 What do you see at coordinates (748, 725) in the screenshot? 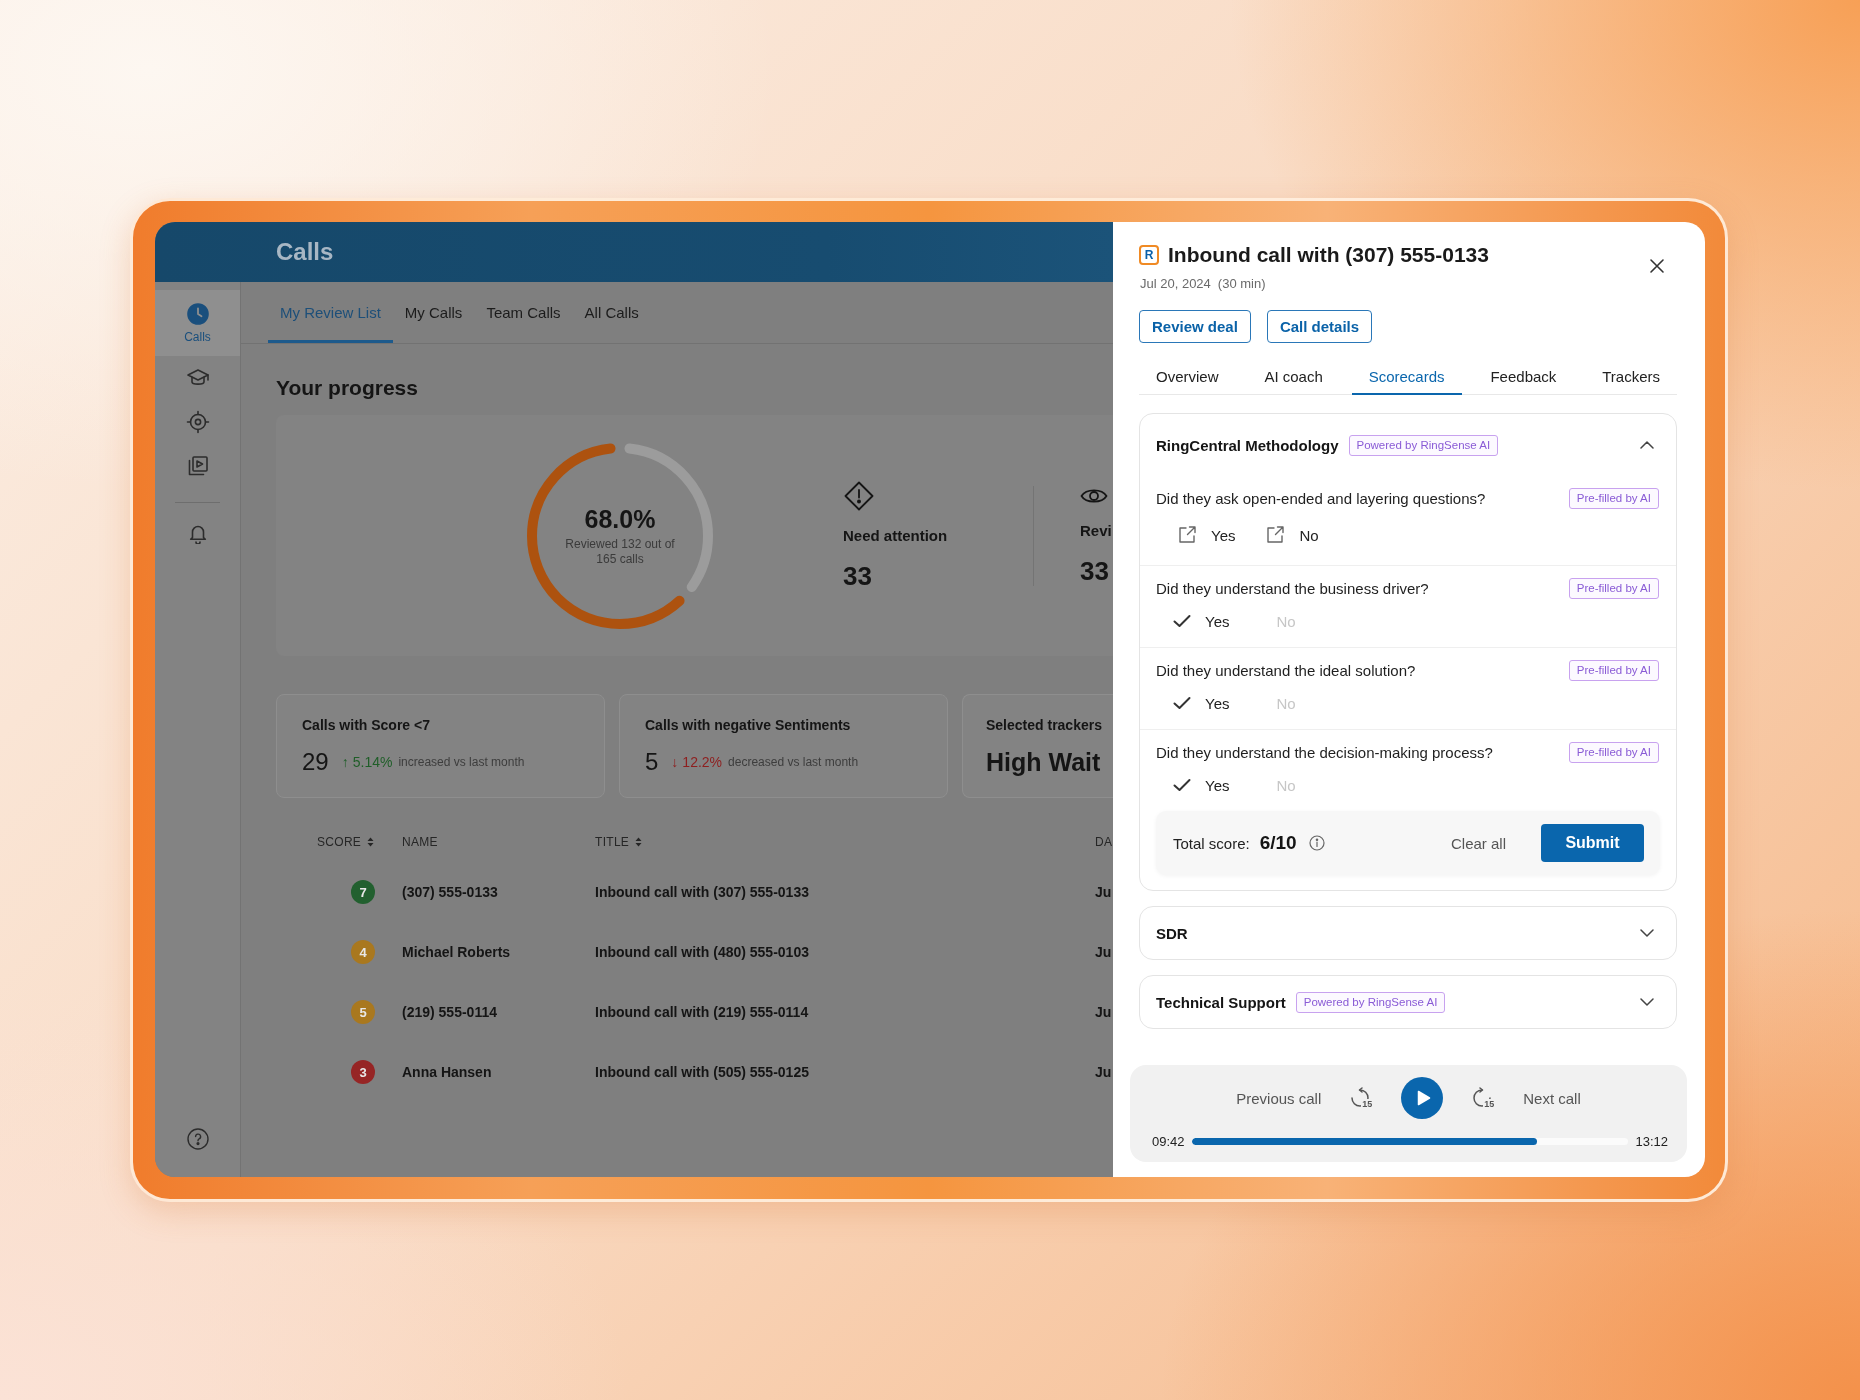
I see `metric-title: Calls with negative Sentiments` at bounding box center [748, 725].